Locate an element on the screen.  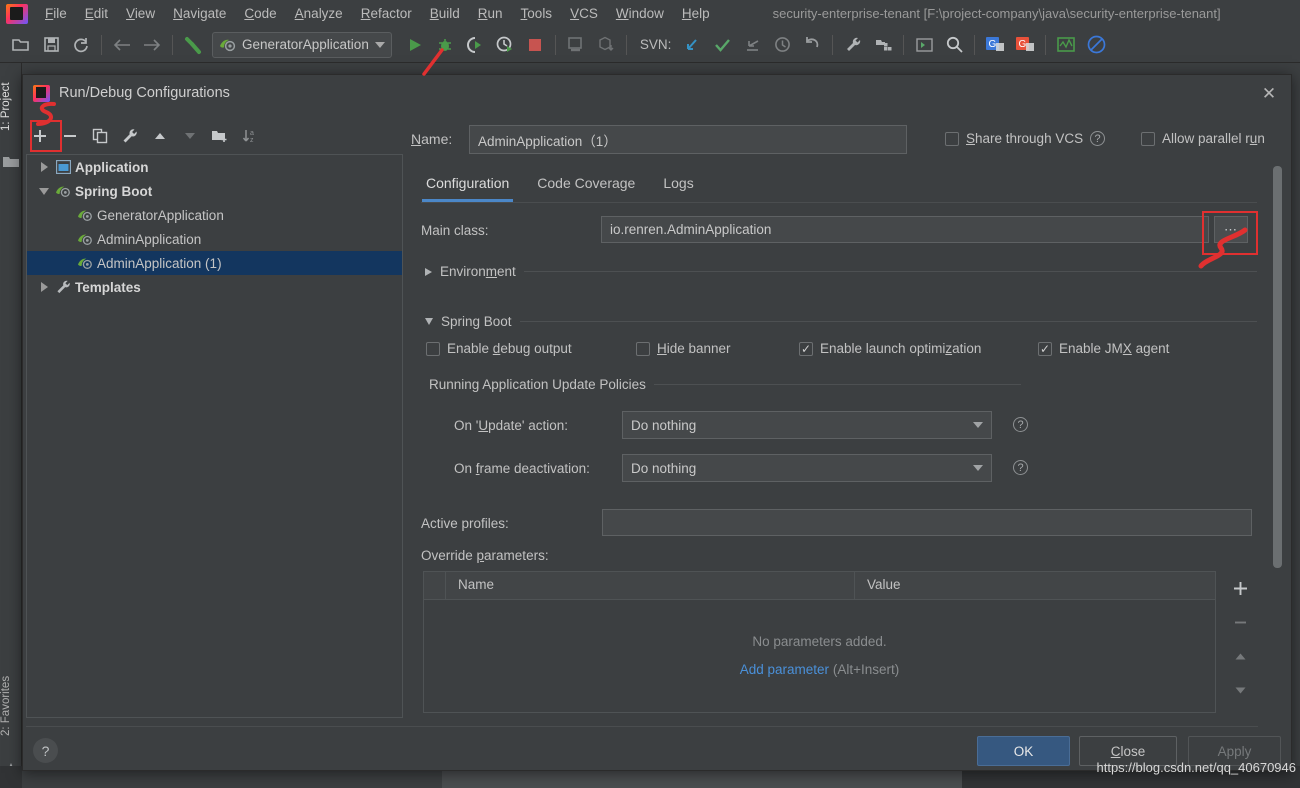
forward-arrow-icon is located at coordinates (152, 45).